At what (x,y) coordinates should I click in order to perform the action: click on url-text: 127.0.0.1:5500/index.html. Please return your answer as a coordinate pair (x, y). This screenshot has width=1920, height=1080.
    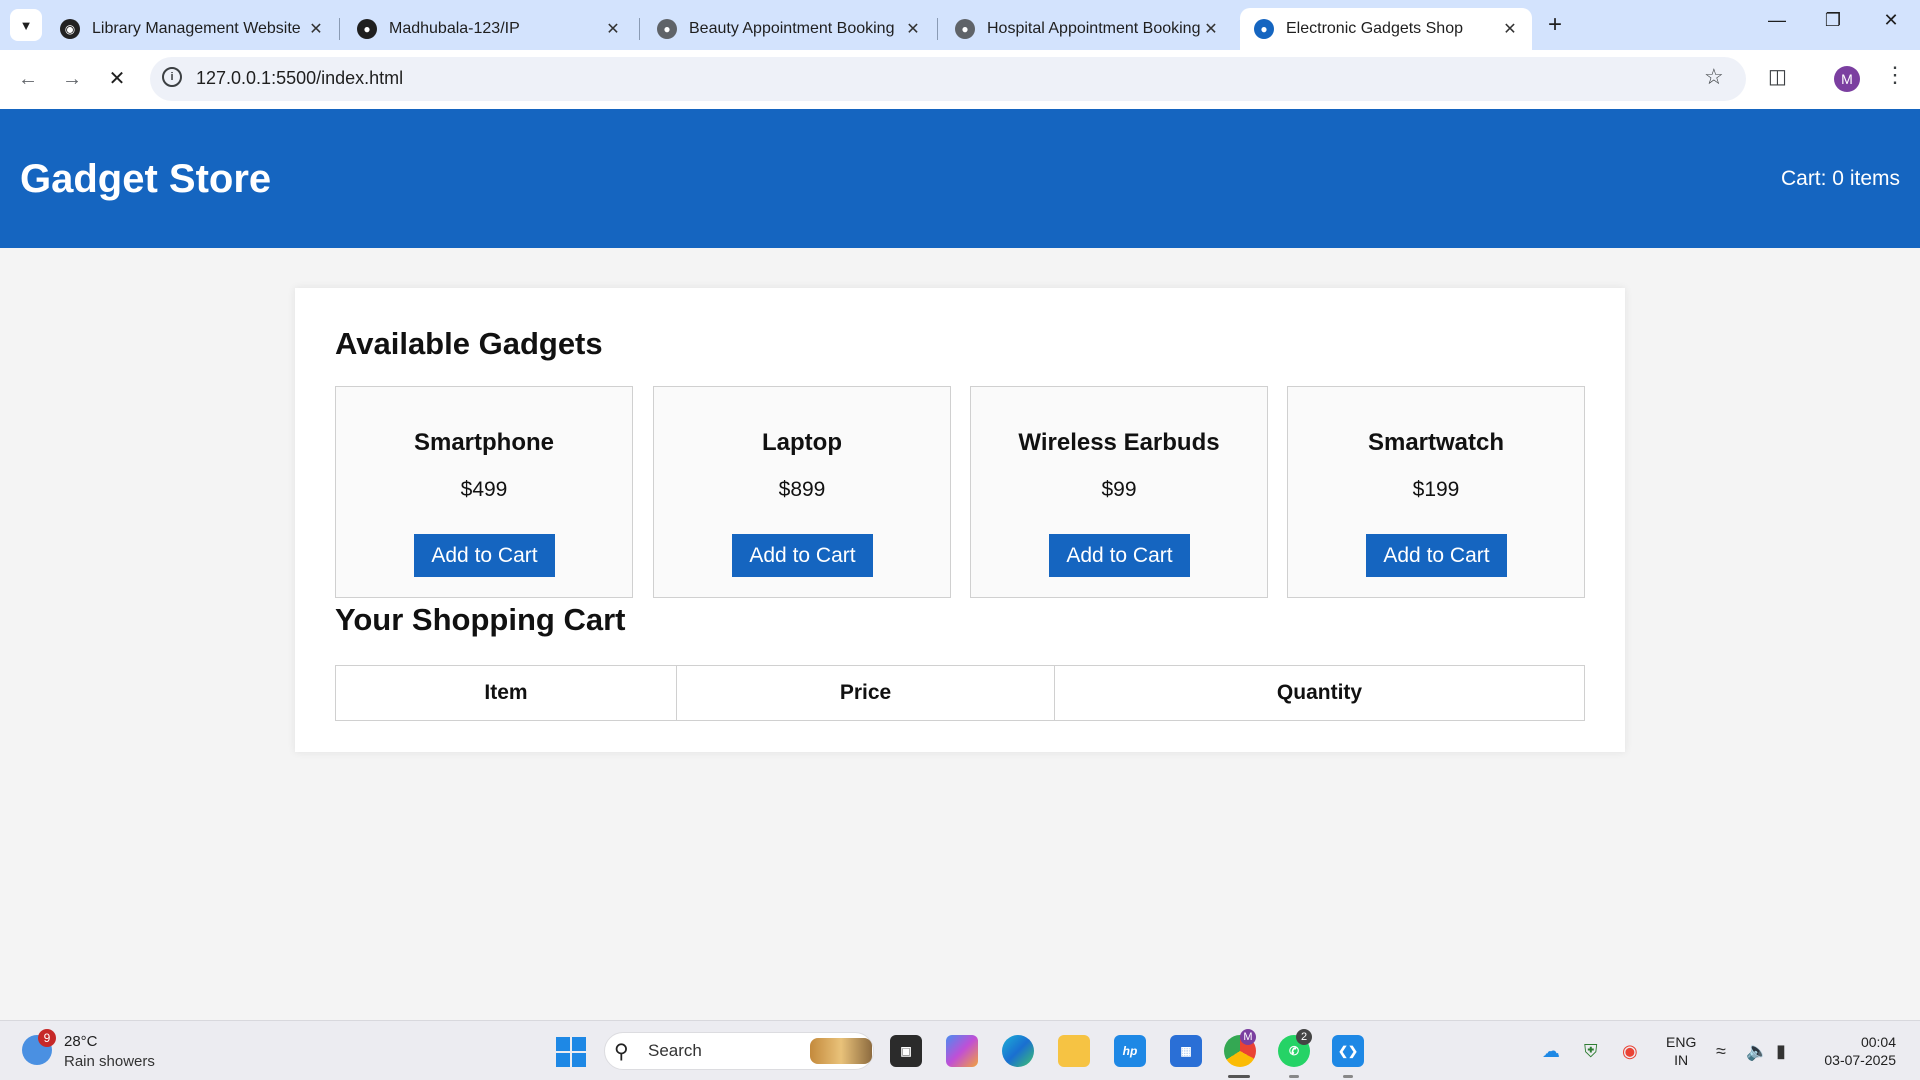
    Looking at the image, I should click on (299, 78).